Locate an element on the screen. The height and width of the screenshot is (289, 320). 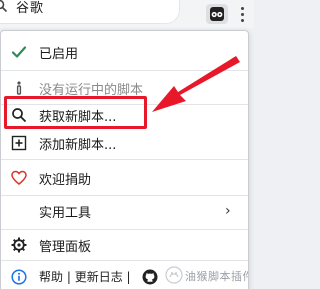
menu-item-enabled: 已启用 is located at coordinates (124, 52).